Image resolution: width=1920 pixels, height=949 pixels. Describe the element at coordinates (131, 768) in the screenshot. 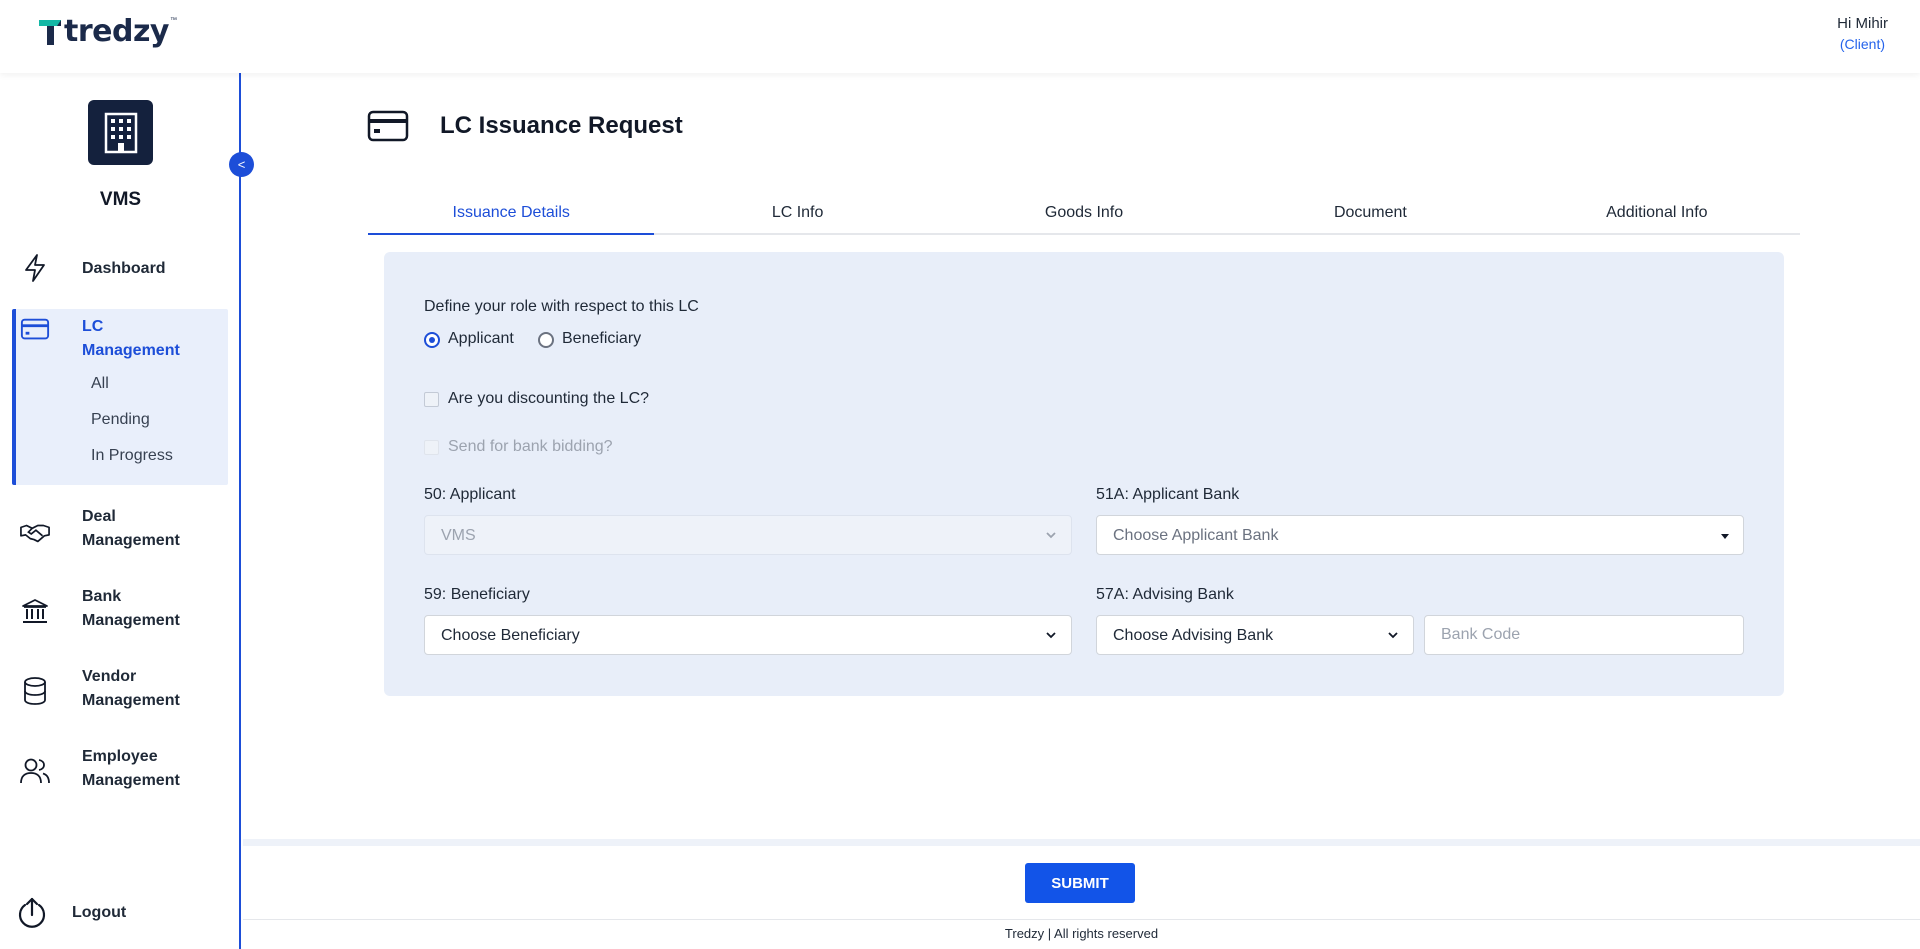

I see `sidebar-item-label: Employee Management` at that location.